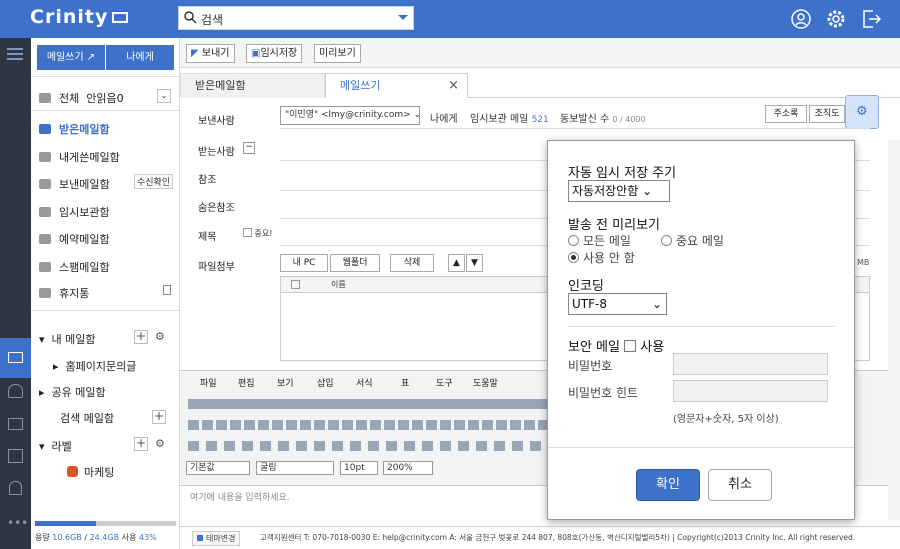  What do you see at coordinates (692, 240) in the screenshot?
I see `preview-option-important: 중요 메일` at bounding box center [692, 240].